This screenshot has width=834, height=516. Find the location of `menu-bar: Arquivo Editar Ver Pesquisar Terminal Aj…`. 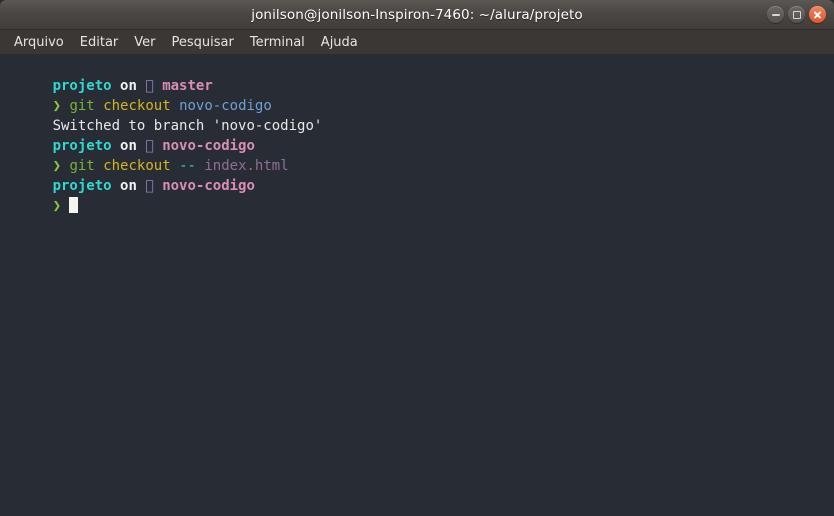

menu-bar: Arquivo Editar Ver Pesquisar Terminal Aj… is located at coordinates (417, 42).